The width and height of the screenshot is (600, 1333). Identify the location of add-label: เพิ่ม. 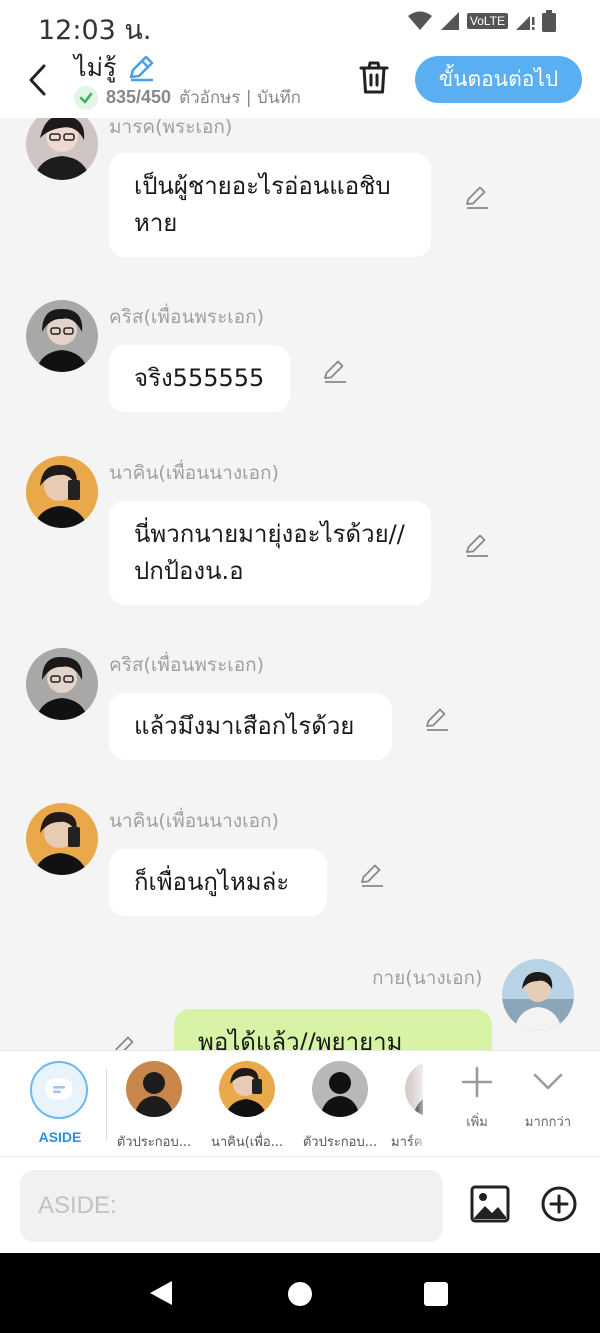
(477, 1122).